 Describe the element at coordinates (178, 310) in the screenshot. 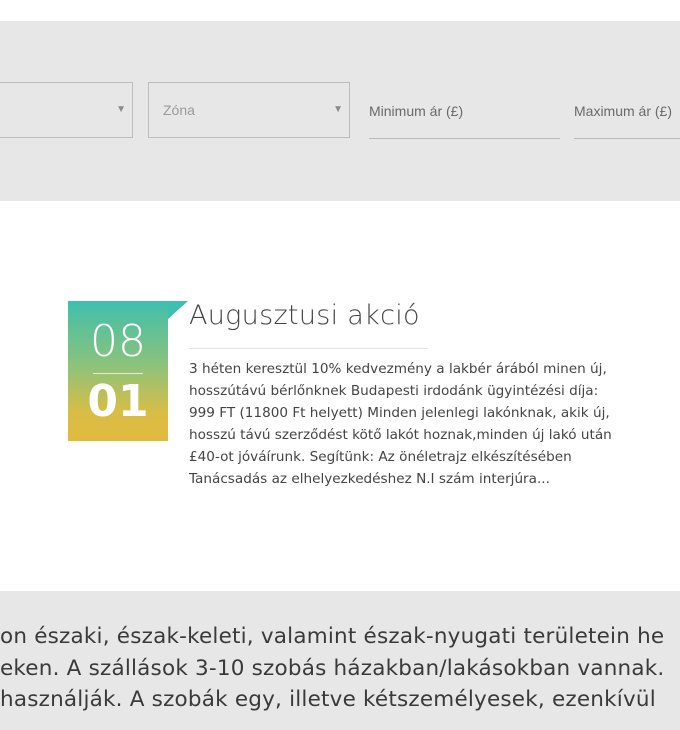

I see `badge-corner-decoration` at that location.